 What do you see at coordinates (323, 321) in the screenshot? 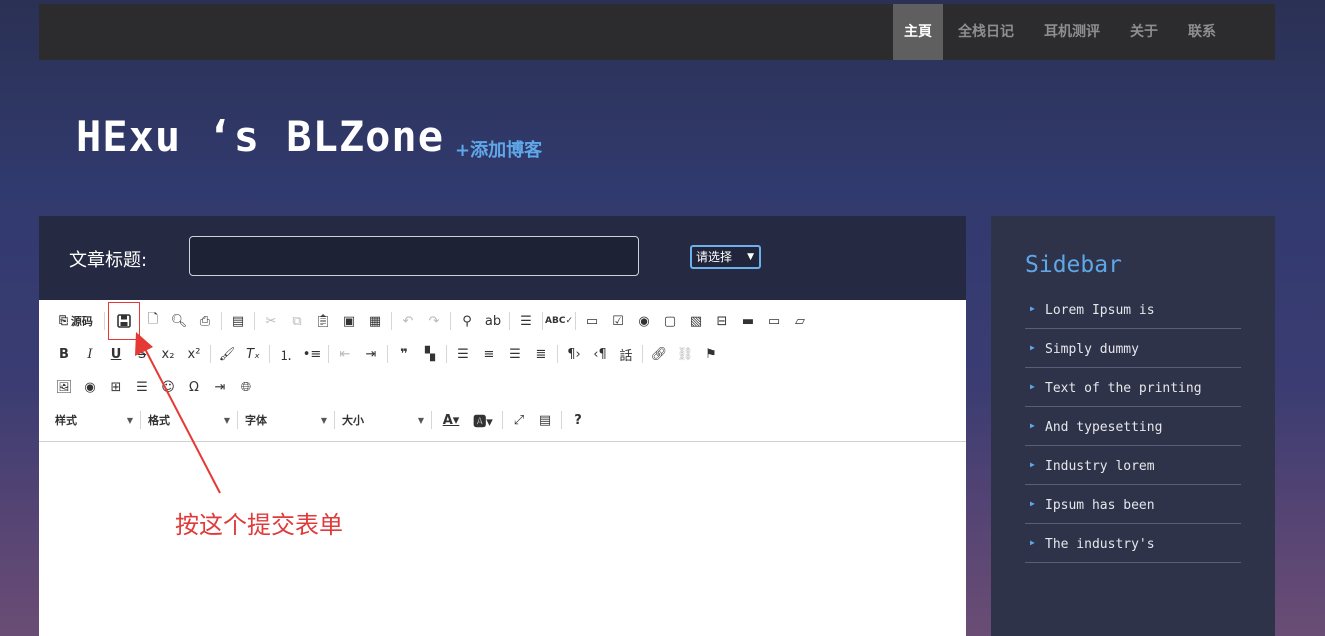
I see `paste-icon: 📋︎` at bounding box center [323, 321].